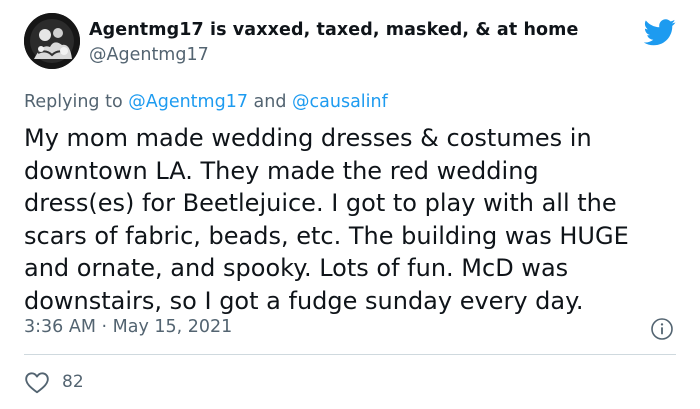 The width and height of the screenshot is (700, 409). What do you see at coordinates (660, 32) in the screenshot?
I see `twitter-bird-icon` at bounding box center [660, 32].